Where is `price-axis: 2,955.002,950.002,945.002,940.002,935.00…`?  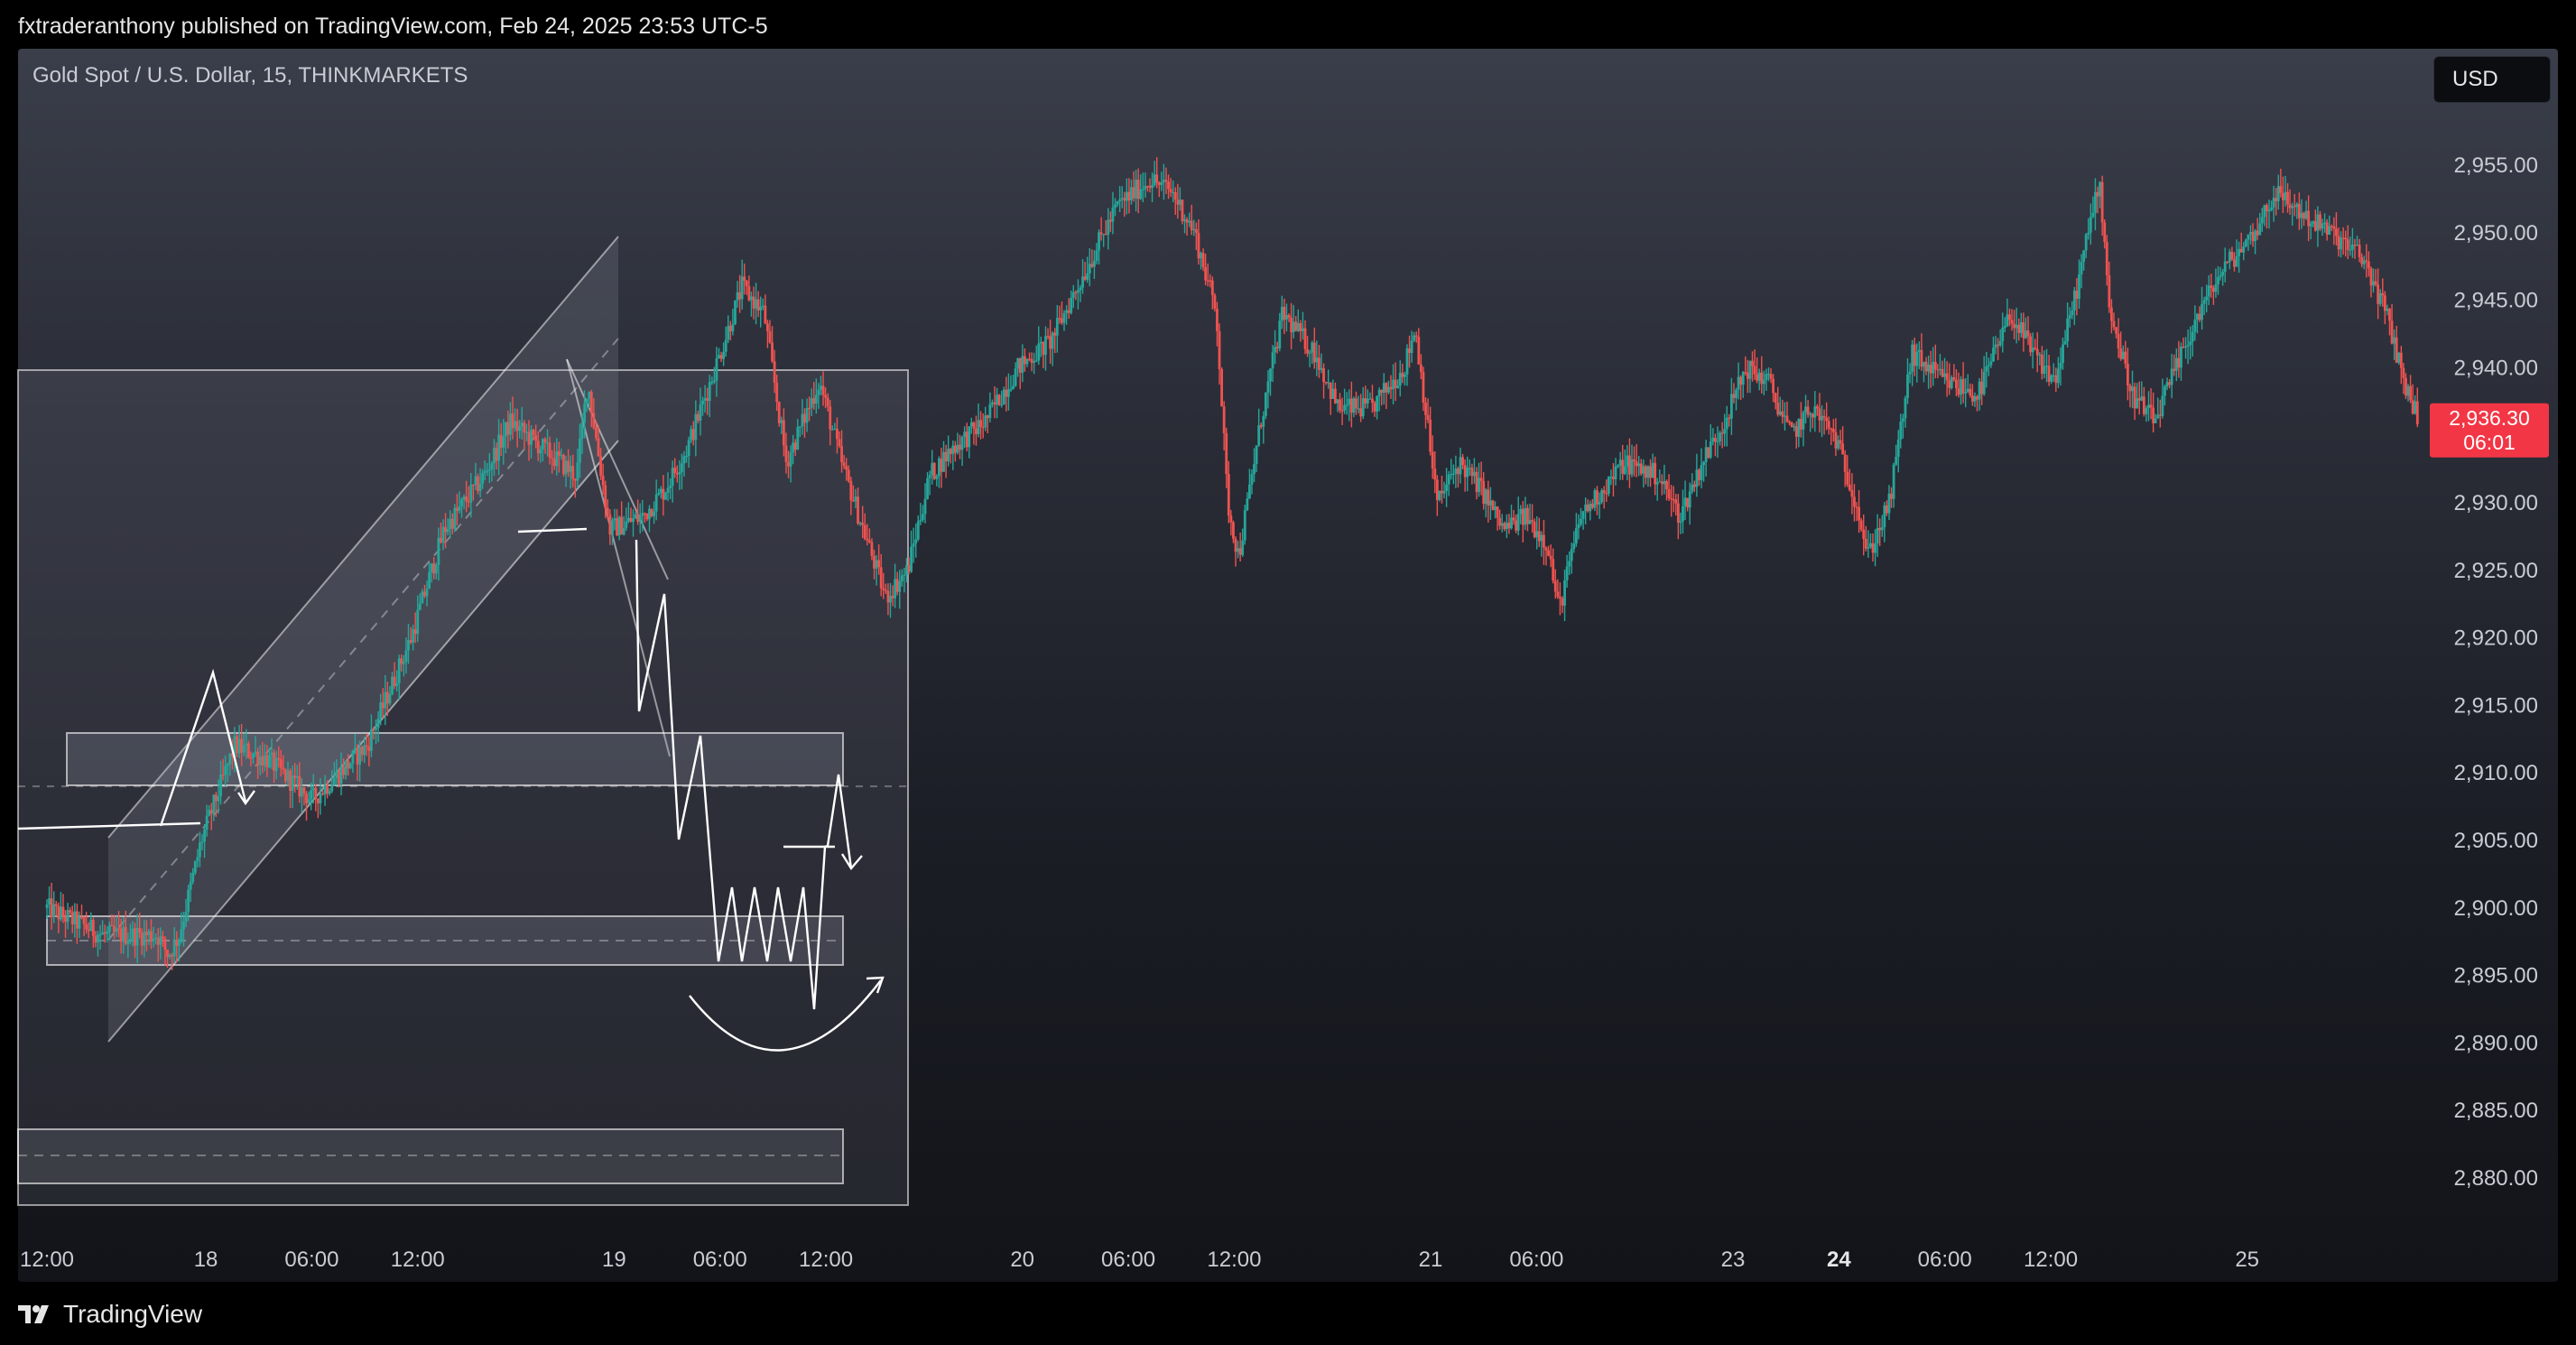
price-axis: 2,955.002,950.002,945.002,940.002,935.00… is located at coordinates (2496, 672).